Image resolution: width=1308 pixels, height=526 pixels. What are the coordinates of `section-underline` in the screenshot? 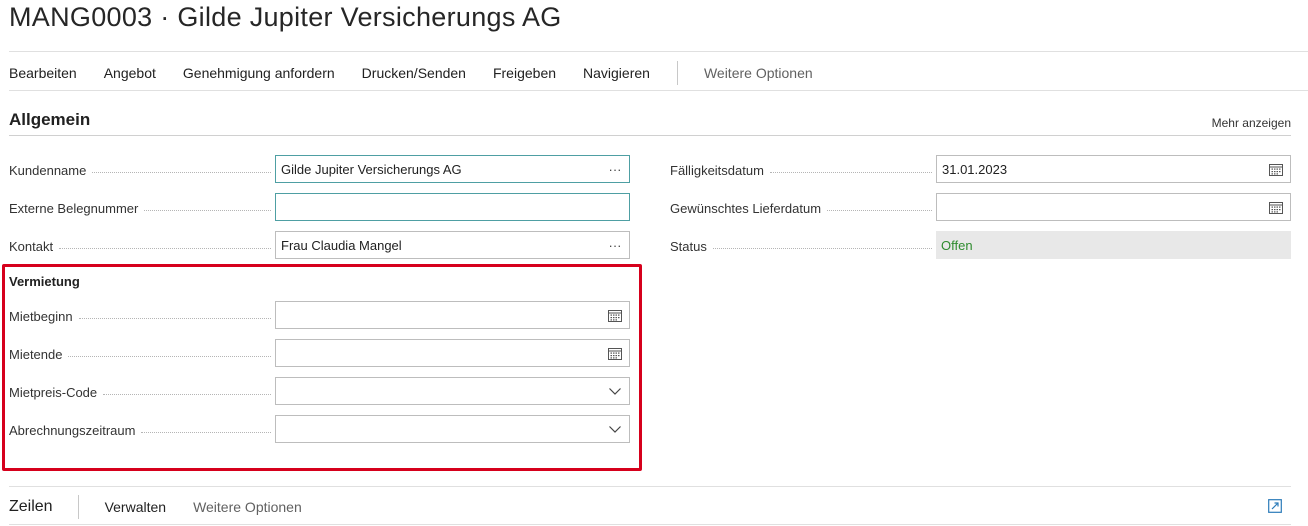 It's located at (650, 135).